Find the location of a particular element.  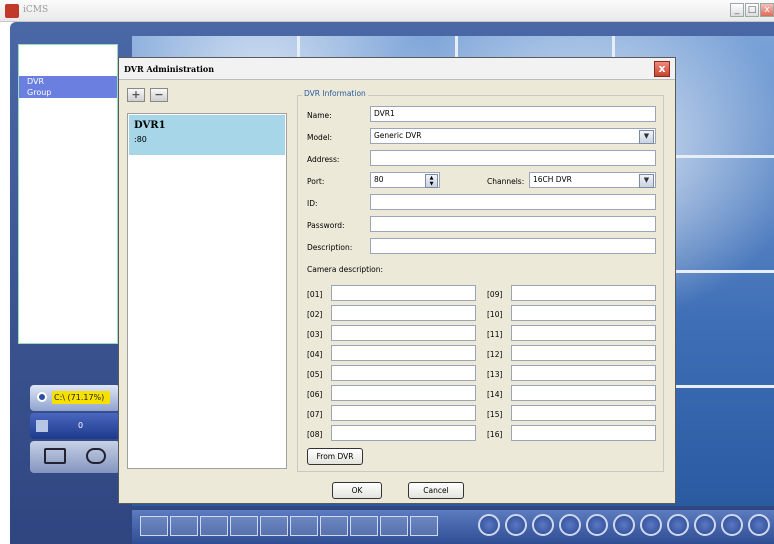

port-value: 80 is located at coordinates (379, 179).